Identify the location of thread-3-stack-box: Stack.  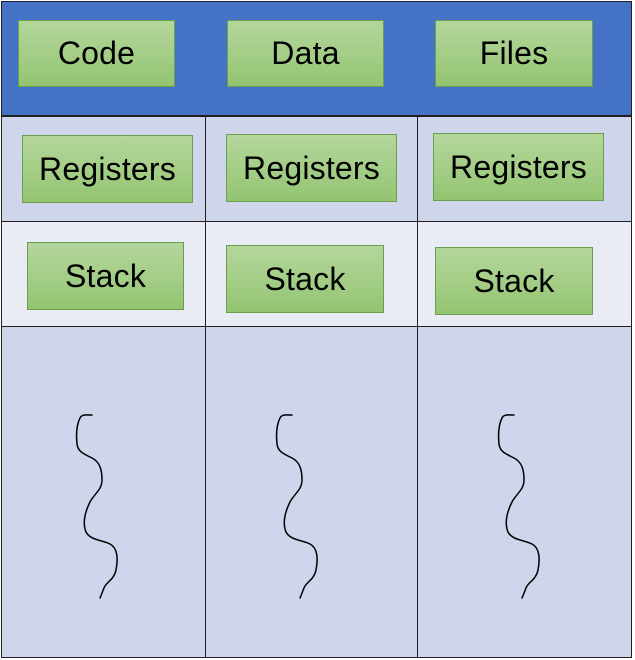
(514, 281).